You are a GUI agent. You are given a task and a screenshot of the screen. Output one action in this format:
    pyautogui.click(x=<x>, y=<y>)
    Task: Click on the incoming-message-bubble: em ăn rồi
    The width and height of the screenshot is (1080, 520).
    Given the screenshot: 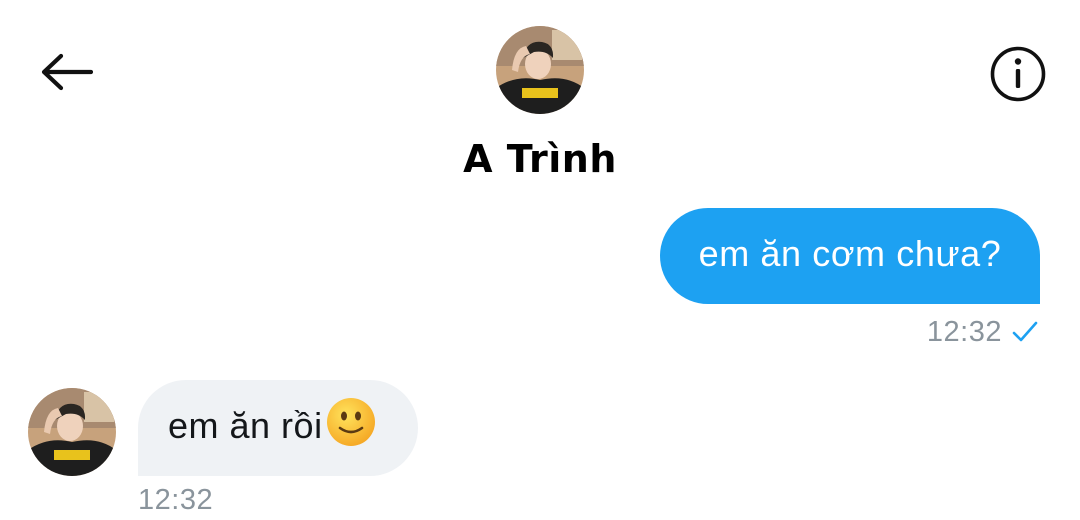 What is the action you would take?
    pyautogui.click(x=278, y=428)
    